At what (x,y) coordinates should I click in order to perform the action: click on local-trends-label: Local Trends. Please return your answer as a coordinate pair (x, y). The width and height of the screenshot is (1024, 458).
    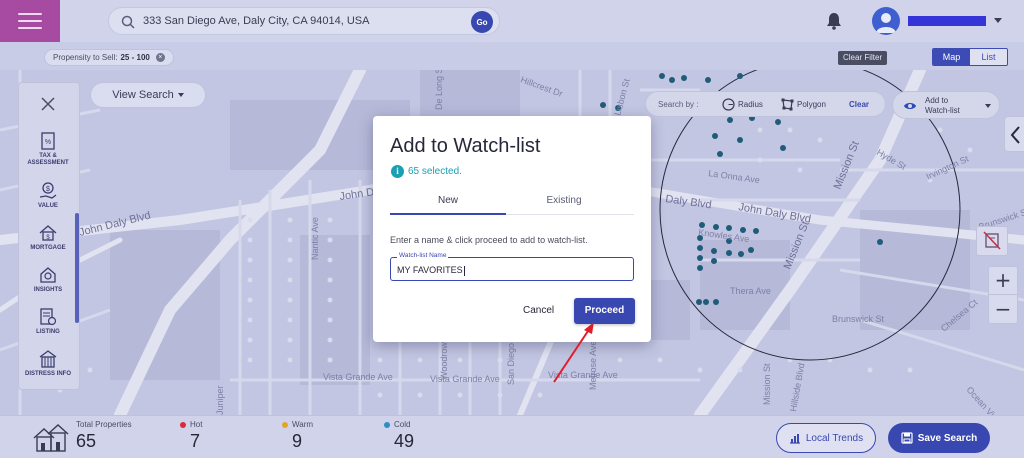
    Looking at the image, I should click on (834, 438).